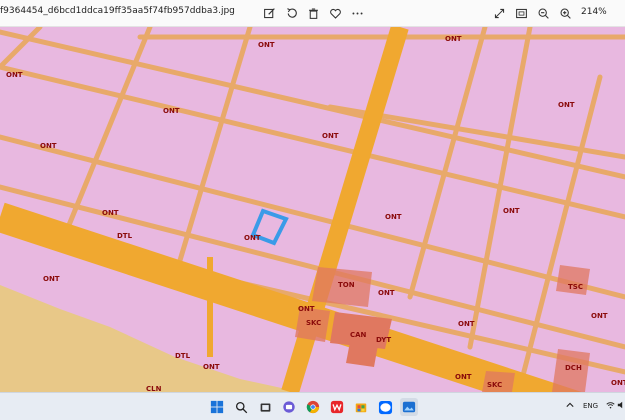 The width and height of the screenshot is (625, 420). I want to click on zalo-icon, so click(385, 407).